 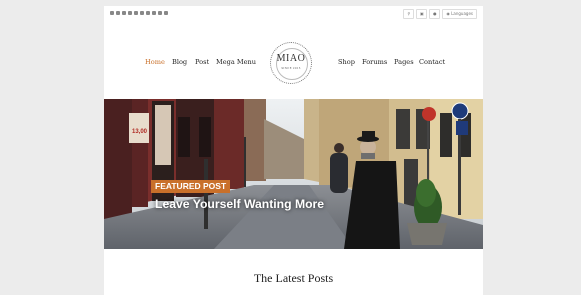 I want to click on tumblr-icon, so click(x=136, y=13).